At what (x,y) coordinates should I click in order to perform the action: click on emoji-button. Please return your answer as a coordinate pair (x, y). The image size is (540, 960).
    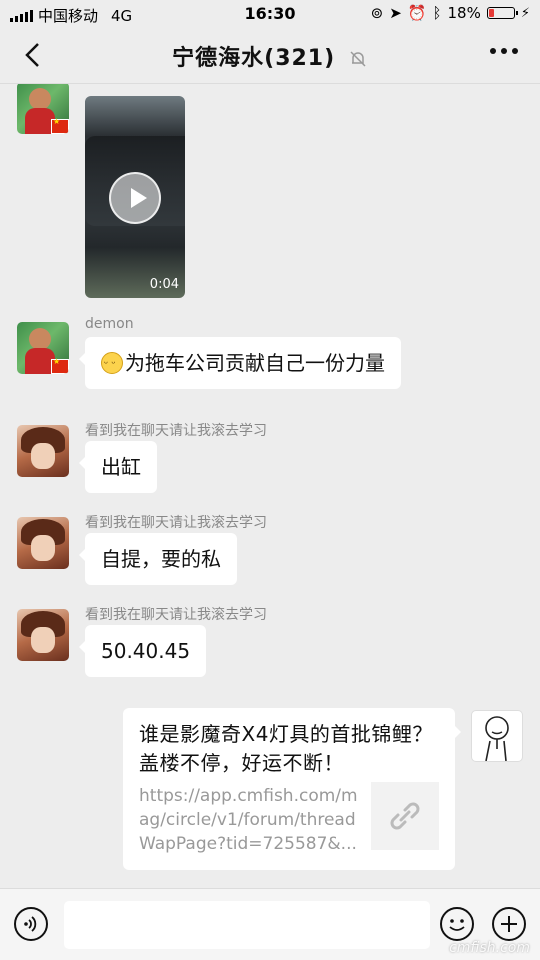
    Looking at the image, I should click on (457, 924).